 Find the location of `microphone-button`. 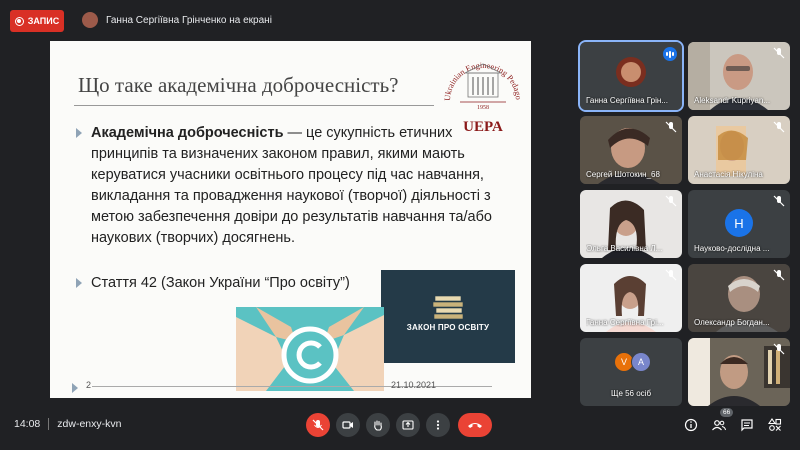

microphone-button is located at coordinates (318, 425).